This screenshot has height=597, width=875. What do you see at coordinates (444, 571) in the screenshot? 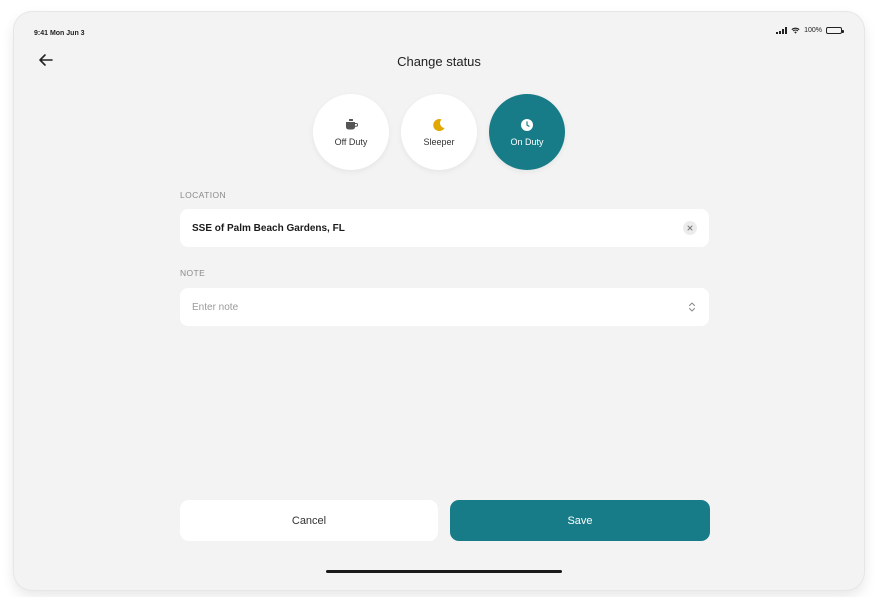
I see `home-indicator` at bounding box center [444, 571].